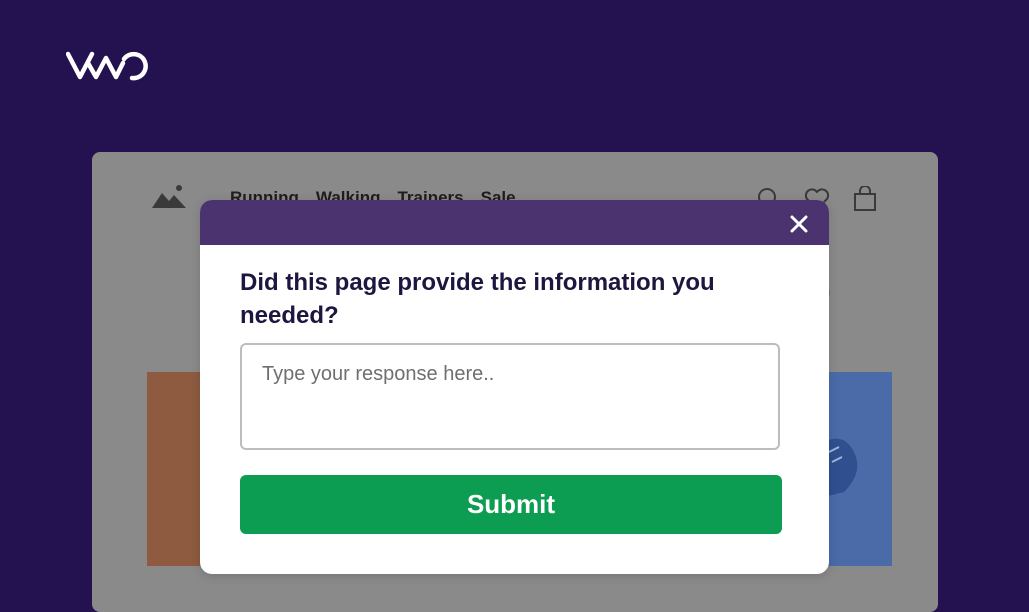 This screenshot has width=1029, height=612. What do you see at coordinates (514, 222) in the screenshot?
I see `modal-header` at bounding box center [514, 222].